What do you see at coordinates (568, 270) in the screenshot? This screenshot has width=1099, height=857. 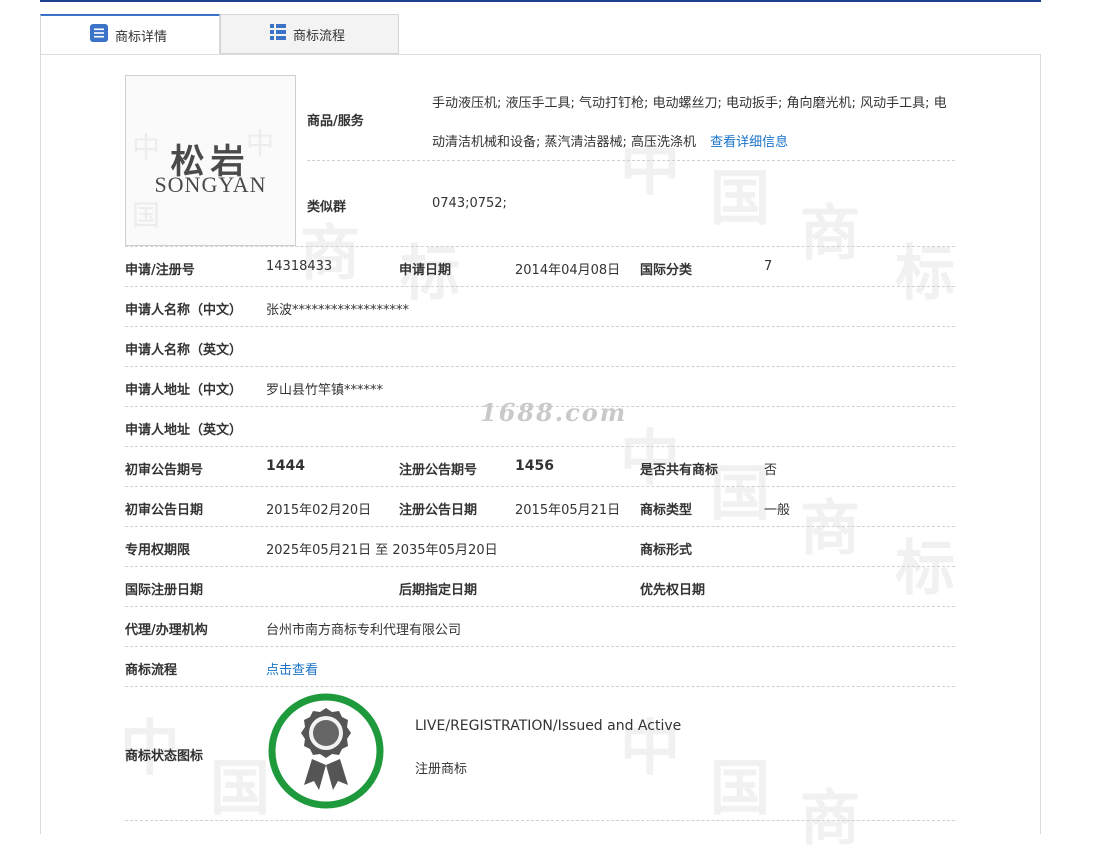 I see `apply-date-value: 2014年04月08日` at bounding box center [568, 270].